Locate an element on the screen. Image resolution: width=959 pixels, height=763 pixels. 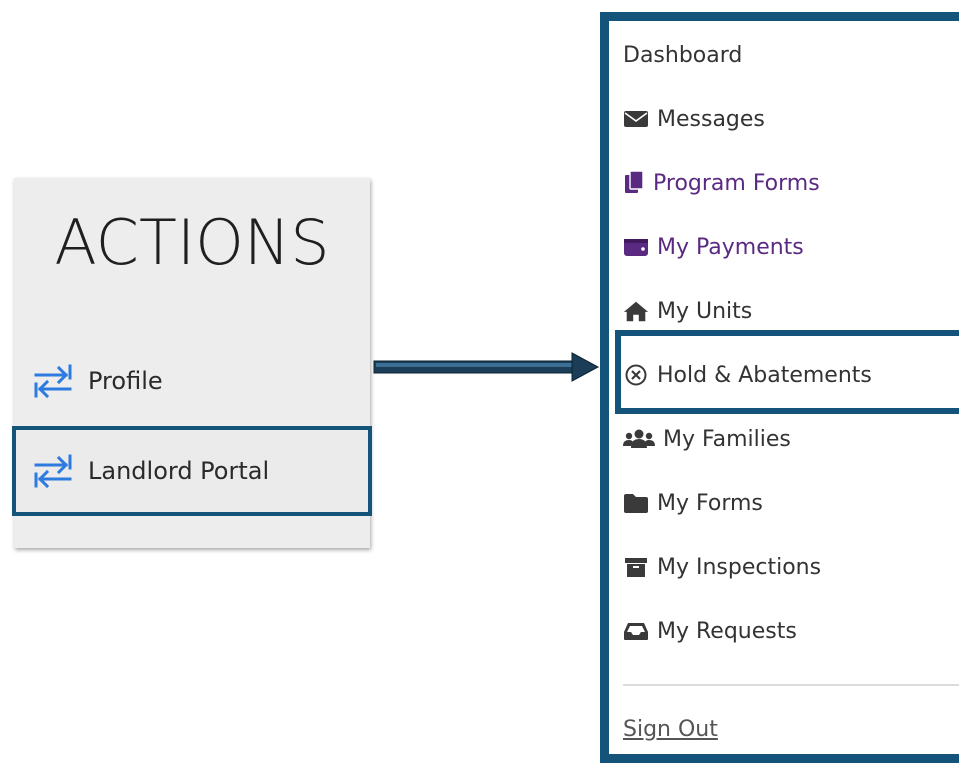
documents-icon is located at coordinates (634, 182).